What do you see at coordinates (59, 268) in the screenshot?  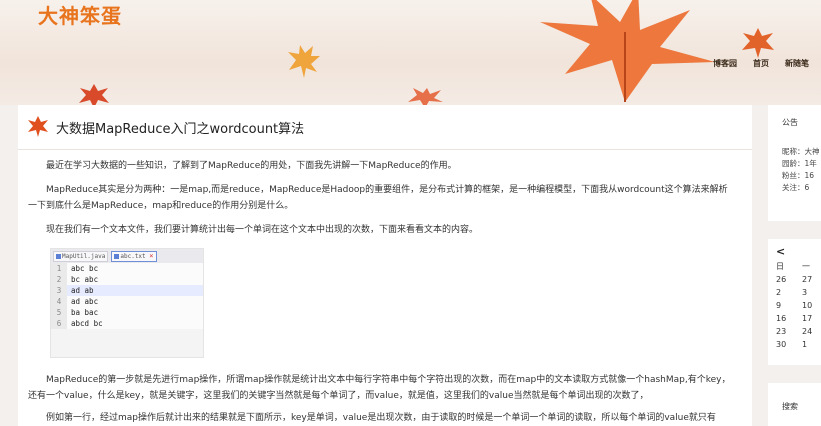 I see `line-number: 1` at bounding box center [59, 268].